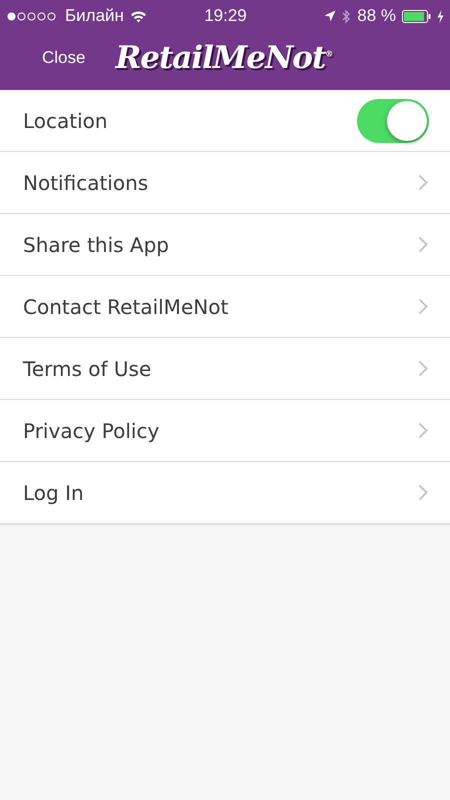  I want to click on wifi-icon, so click(138, 16).